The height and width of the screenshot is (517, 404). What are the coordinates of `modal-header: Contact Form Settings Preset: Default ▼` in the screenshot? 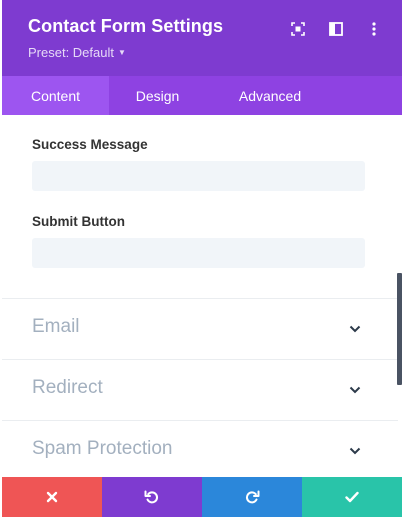 It's located at (202, 38).